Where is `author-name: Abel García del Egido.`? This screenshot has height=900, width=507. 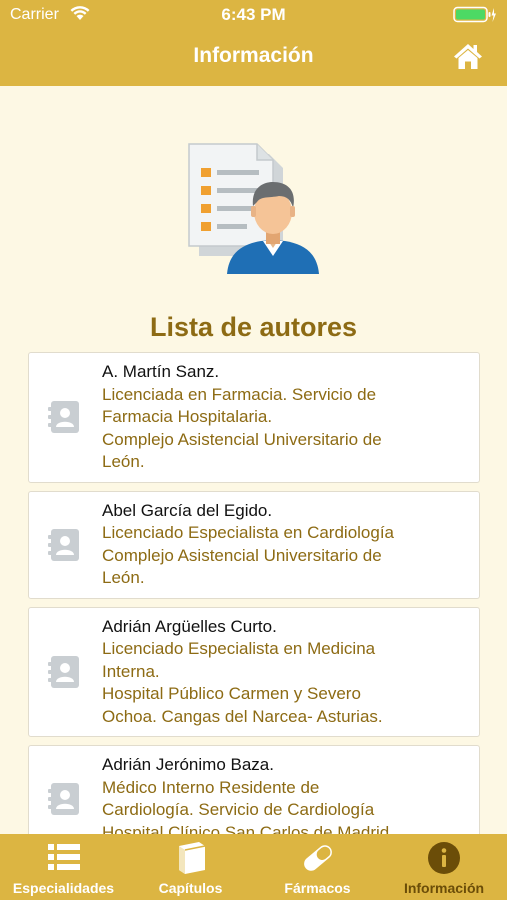
author-name: Abel García del Egido. is located at coordinates (187, 510).